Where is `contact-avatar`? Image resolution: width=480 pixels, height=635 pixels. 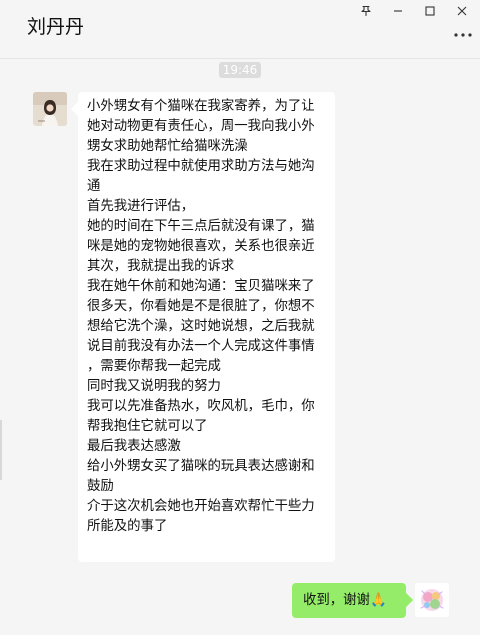 contact-avatar is located at coordinates (50, 109).